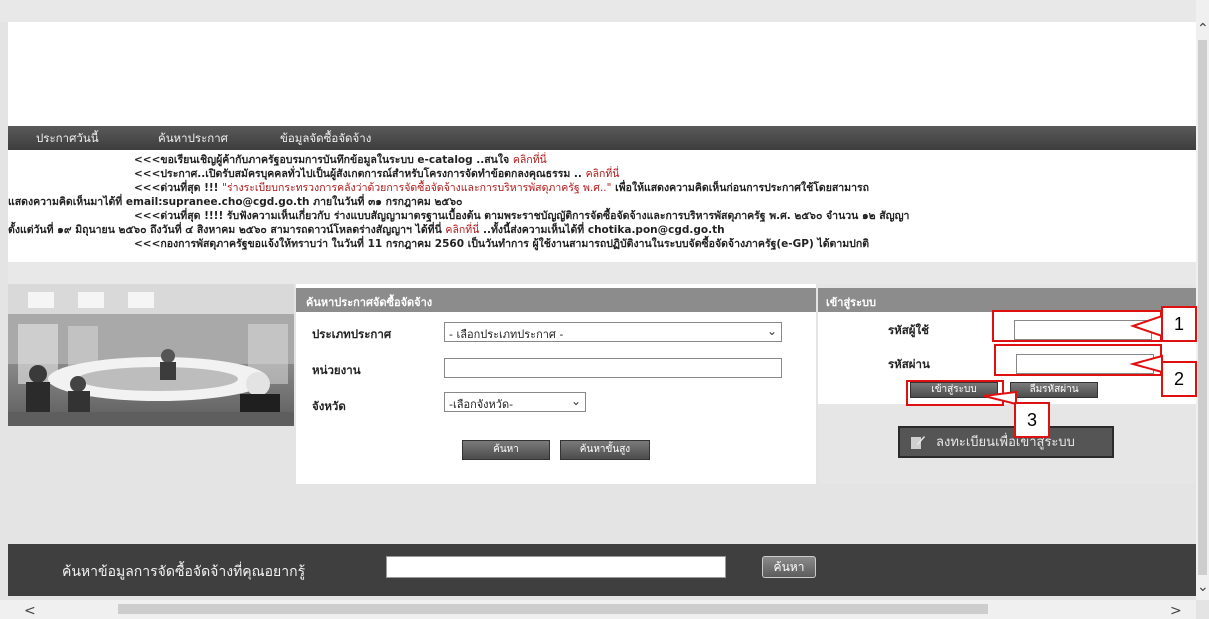 This screenshot has width=1209, height=619. What do you see at coordinates (506, 450) in the screenshot?
I see `search-button: ค้นหา` at bounding box center [506, 450].